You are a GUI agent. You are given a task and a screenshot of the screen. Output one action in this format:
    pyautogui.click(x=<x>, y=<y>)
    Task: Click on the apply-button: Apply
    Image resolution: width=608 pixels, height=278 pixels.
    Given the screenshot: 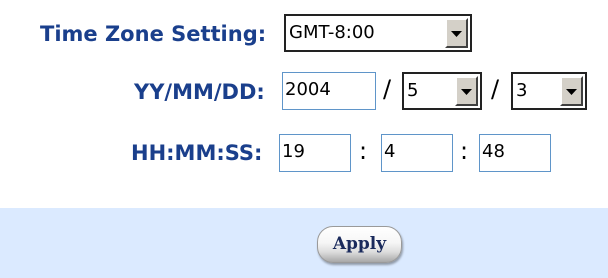 What is the action you would take?
    pyautogui.click(x=359, y=244)
    